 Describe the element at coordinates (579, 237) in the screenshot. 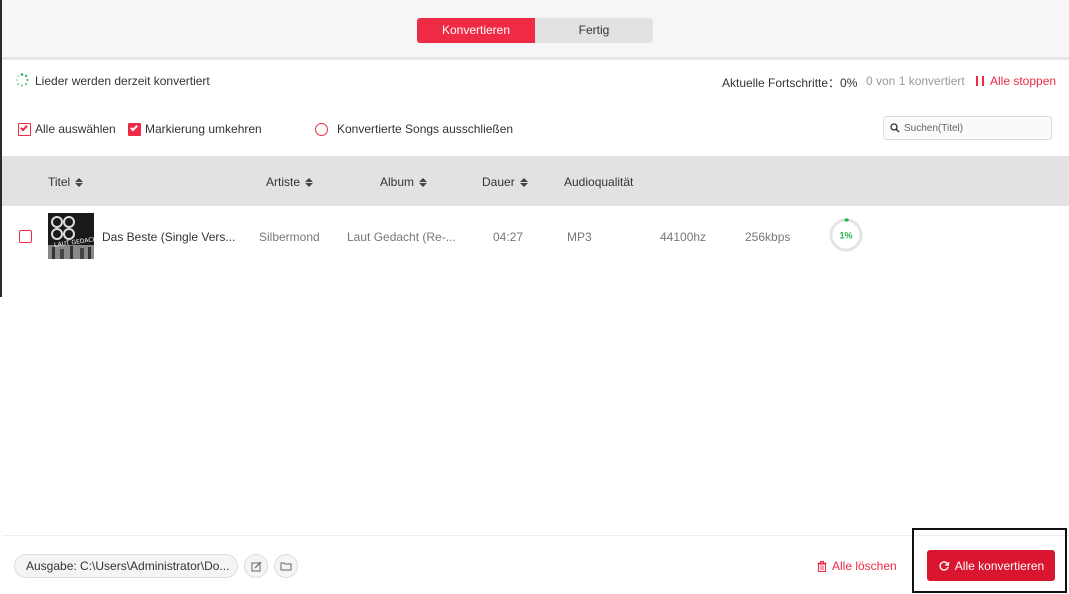

I see `song-format: MP3` at that location.